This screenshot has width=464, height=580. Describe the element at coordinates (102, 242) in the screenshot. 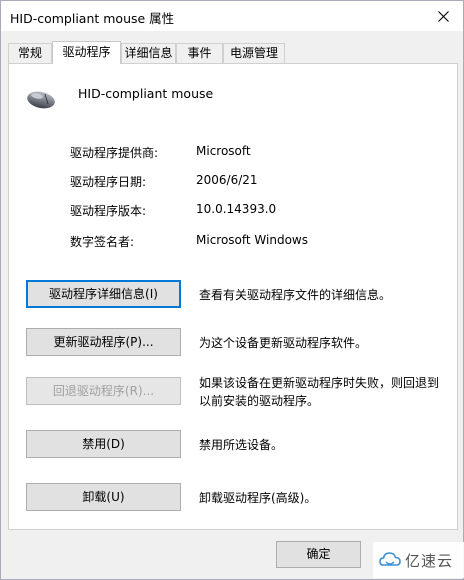

I see `signer-label: 数字签名者:` at that location.